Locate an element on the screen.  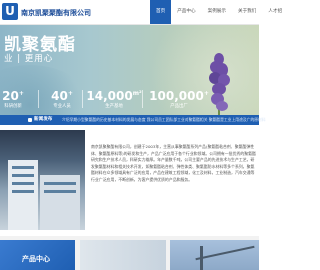
nav-products: 产品中心 is located at coordinates (186, 12).